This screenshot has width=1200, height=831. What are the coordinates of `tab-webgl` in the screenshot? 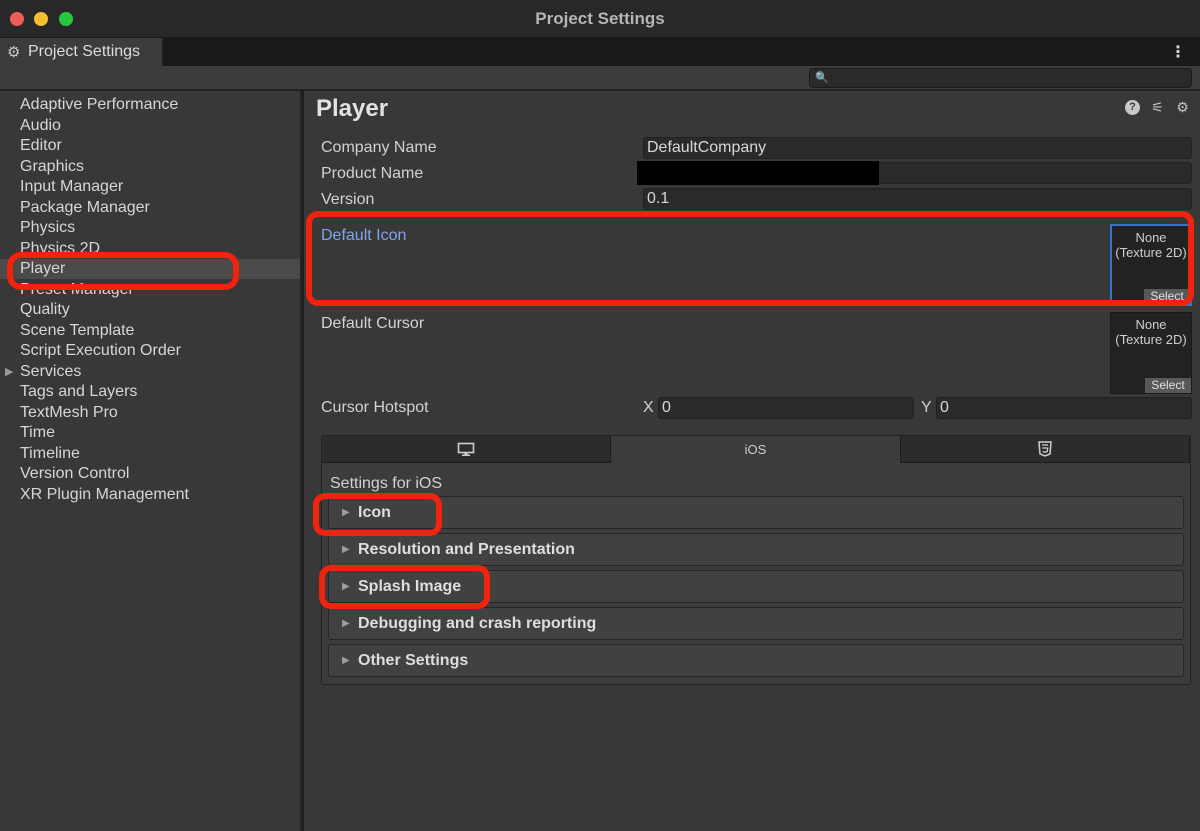 It's located at (1045, 449).